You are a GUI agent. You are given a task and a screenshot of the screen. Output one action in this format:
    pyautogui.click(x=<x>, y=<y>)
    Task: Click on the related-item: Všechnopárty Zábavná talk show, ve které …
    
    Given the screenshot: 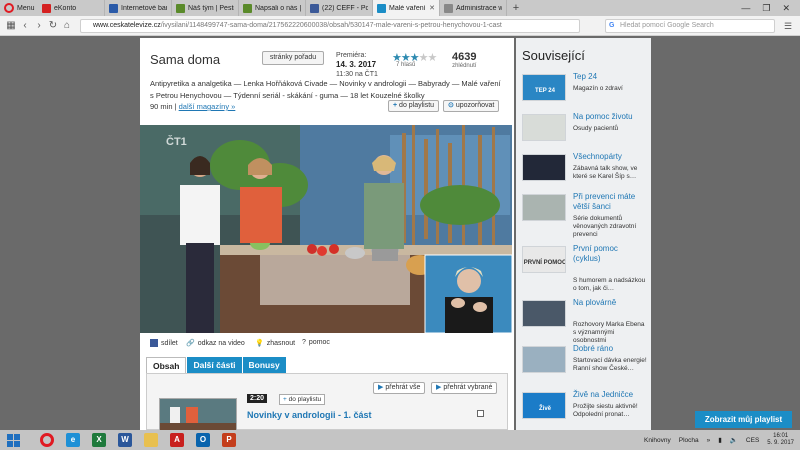 What is the action you would take?
    pyautogui.click(x=584, y=171)
    